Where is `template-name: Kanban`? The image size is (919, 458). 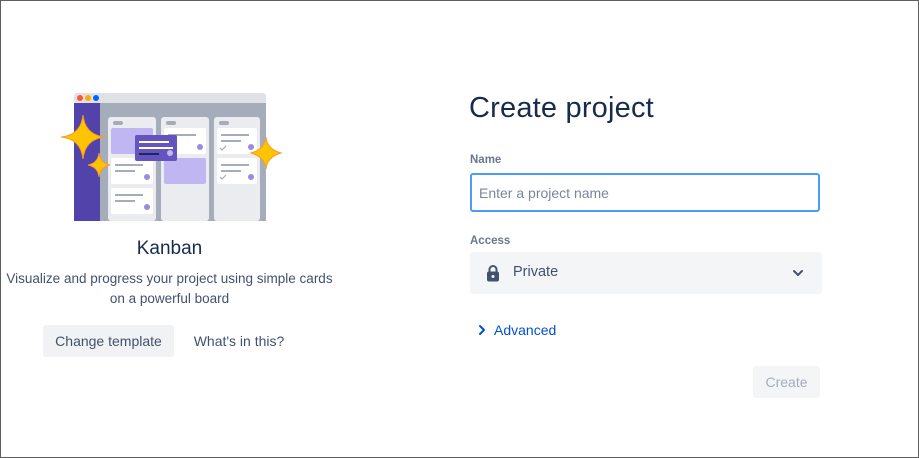
template-name: Kanban is located at coordinates (169, 248).